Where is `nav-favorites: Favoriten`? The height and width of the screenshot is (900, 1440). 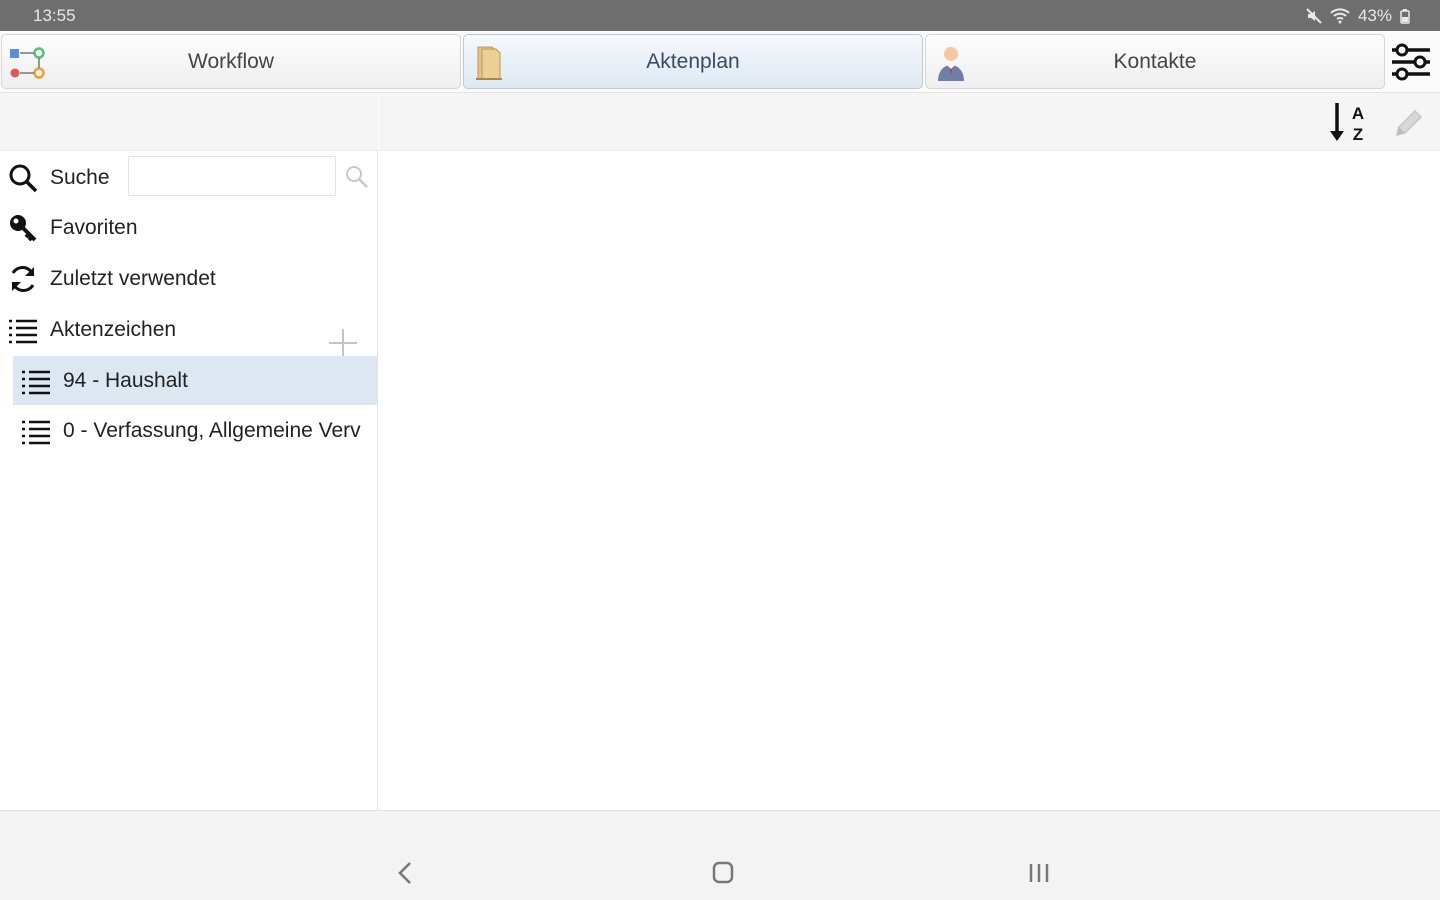 nav-favorites: Favoriten is located at coordinates (189, 228).